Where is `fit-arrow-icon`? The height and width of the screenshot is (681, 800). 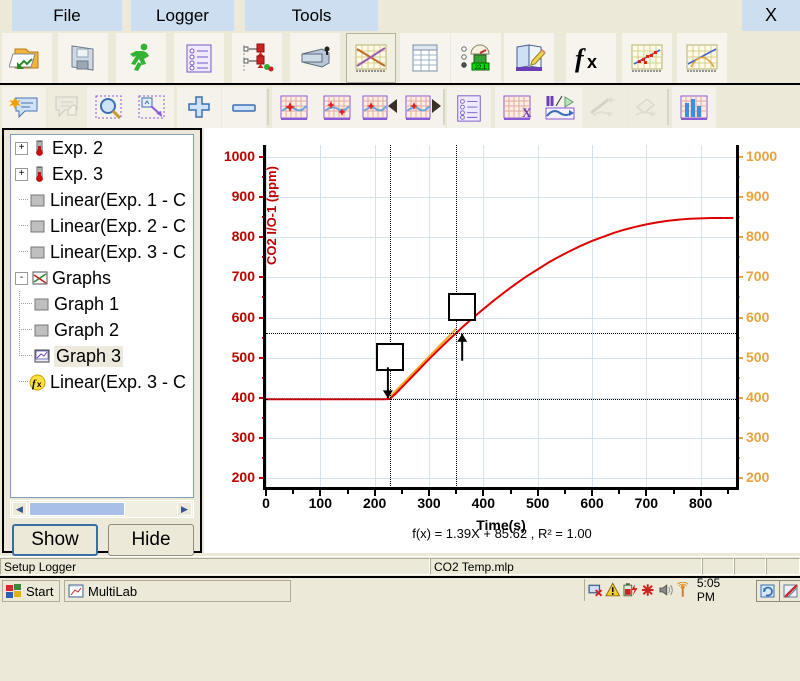 fit-arrow-icon is located at coordinates (151, 107).